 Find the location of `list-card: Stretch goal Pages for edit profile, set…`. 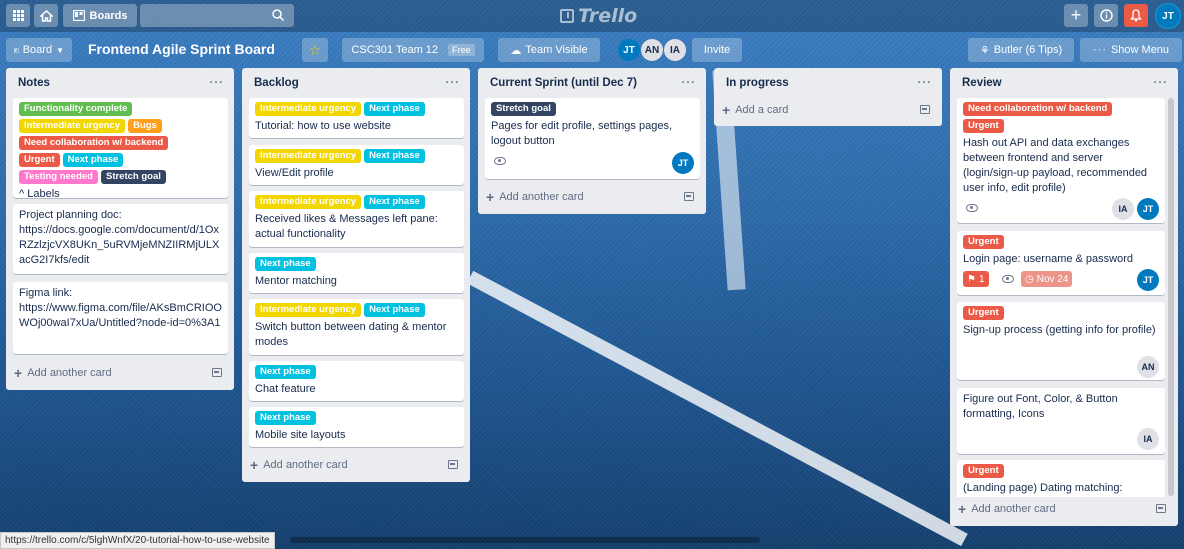

list-card: Stretch goal Pages for edit profile, set… is located at coordinates (592, 138).